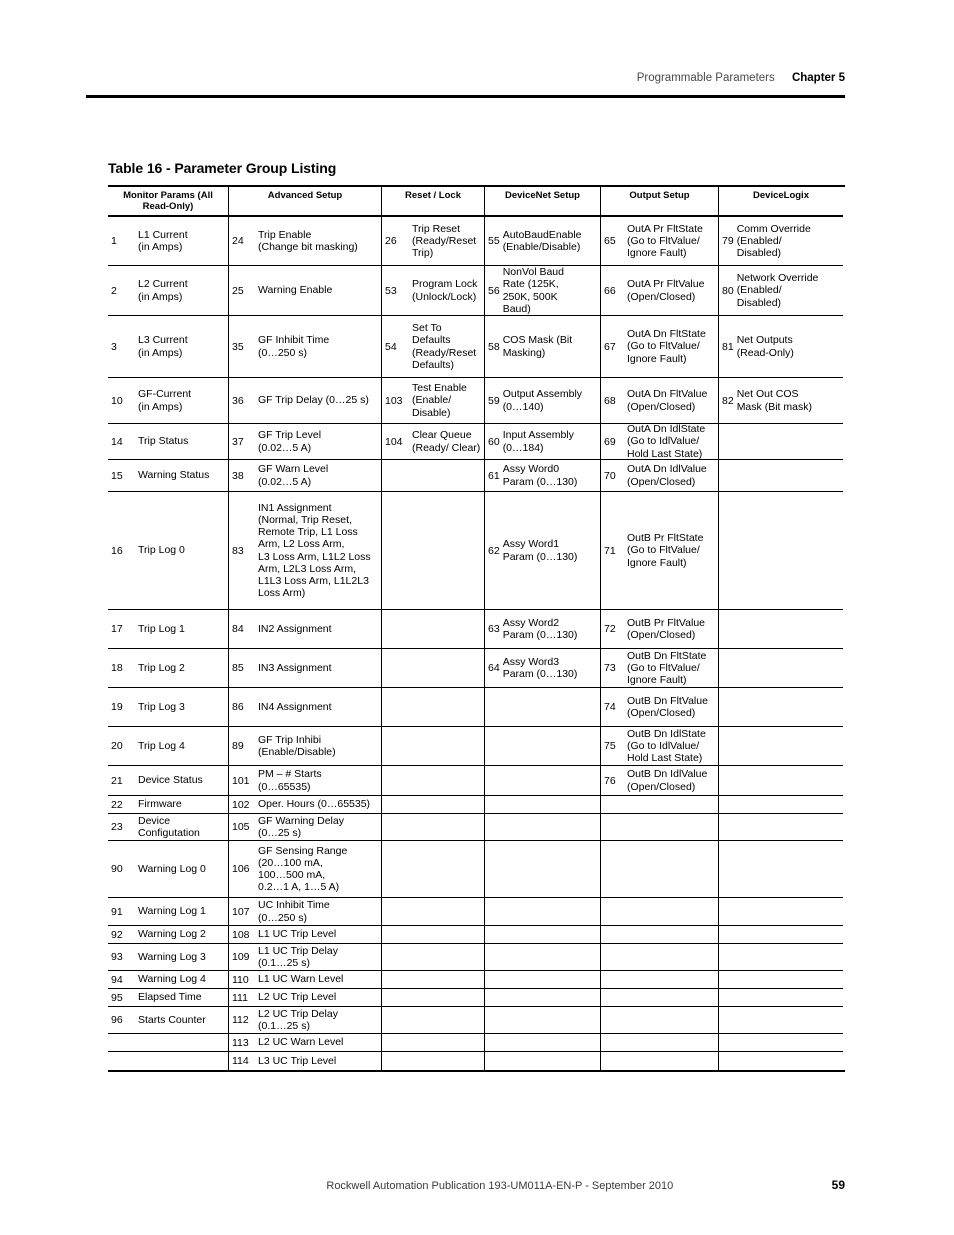 The width and height of the screenshot is (954, 1235). Describe the element at coordinates (114, 346) in the screenshot. I see `parameter-number: 3` at that location.